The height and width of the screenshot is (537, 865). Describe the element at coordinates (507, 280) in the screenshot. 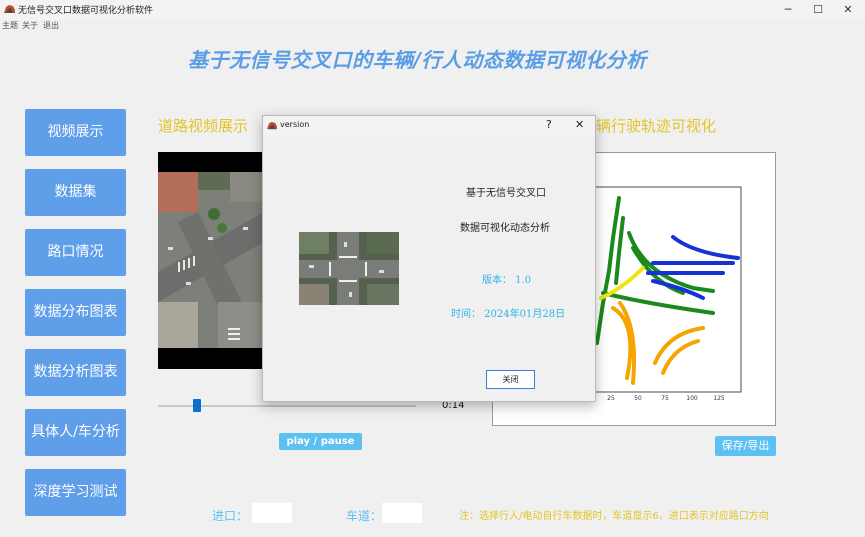

I see `dialog-version: 版本： 1.0` at that location.